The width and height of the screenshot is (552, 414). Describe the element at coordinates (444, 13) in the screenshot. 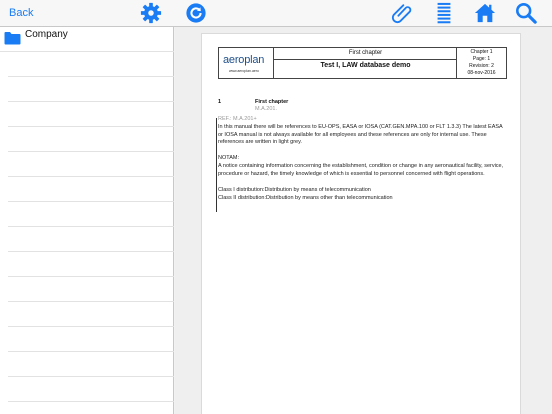

I see `list-icon` at that location.